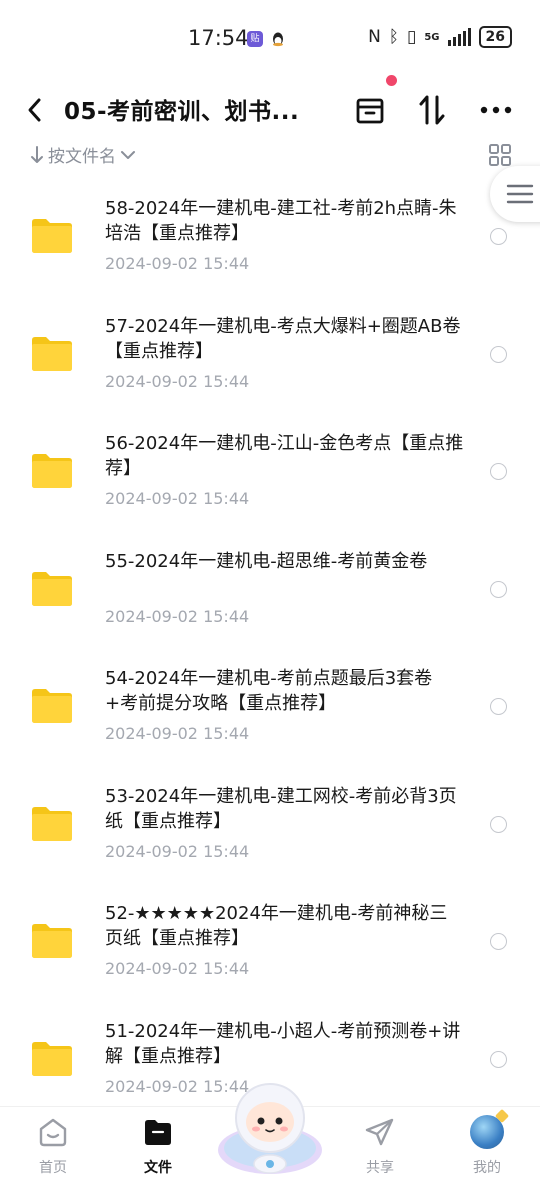  What do you see at coordinates (374, 37) in the screenshot?
I see `nfc-icon: N` at bounding box center [374, 37].